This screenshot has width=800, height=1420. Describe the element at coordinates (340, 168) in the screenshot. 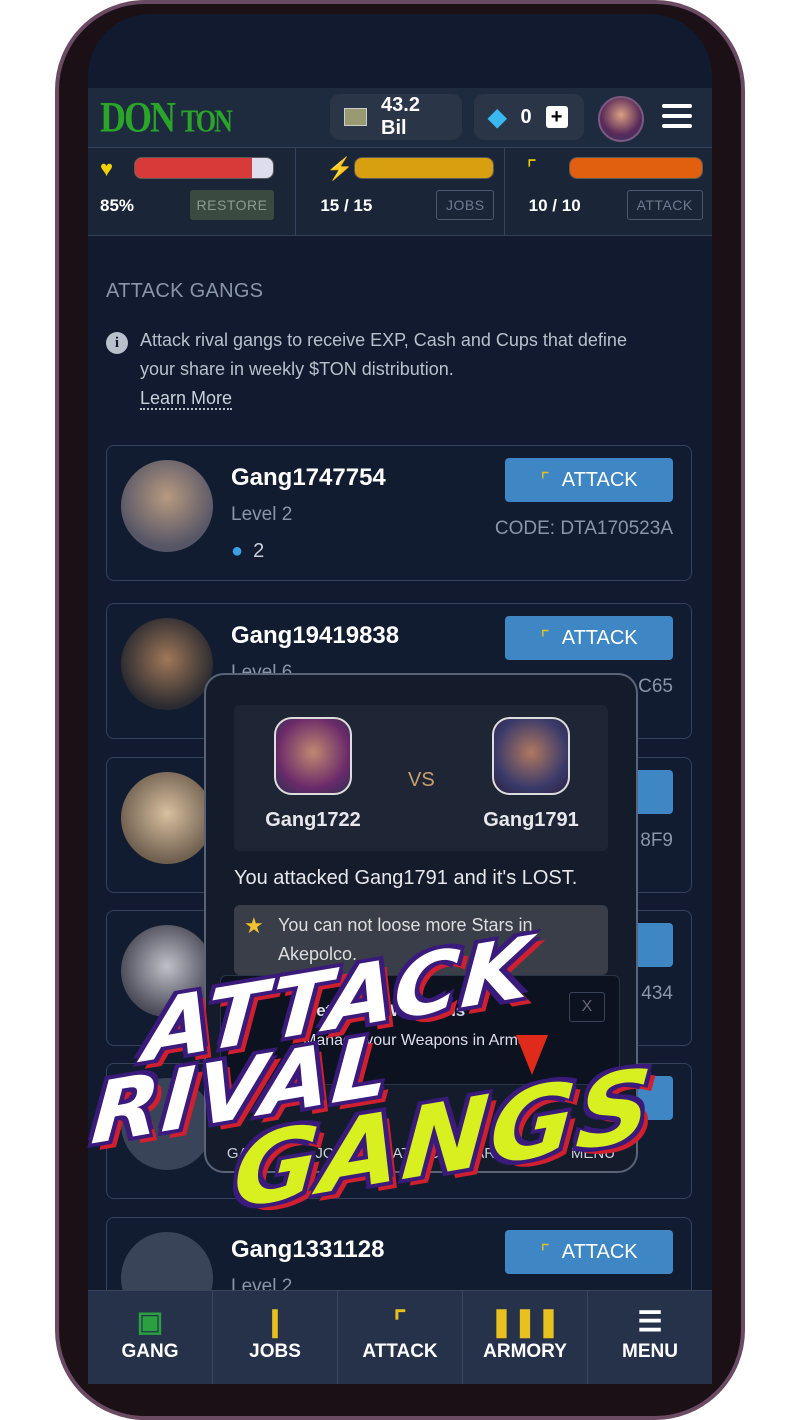

I see `lightning-icon: ⚡` at that location.